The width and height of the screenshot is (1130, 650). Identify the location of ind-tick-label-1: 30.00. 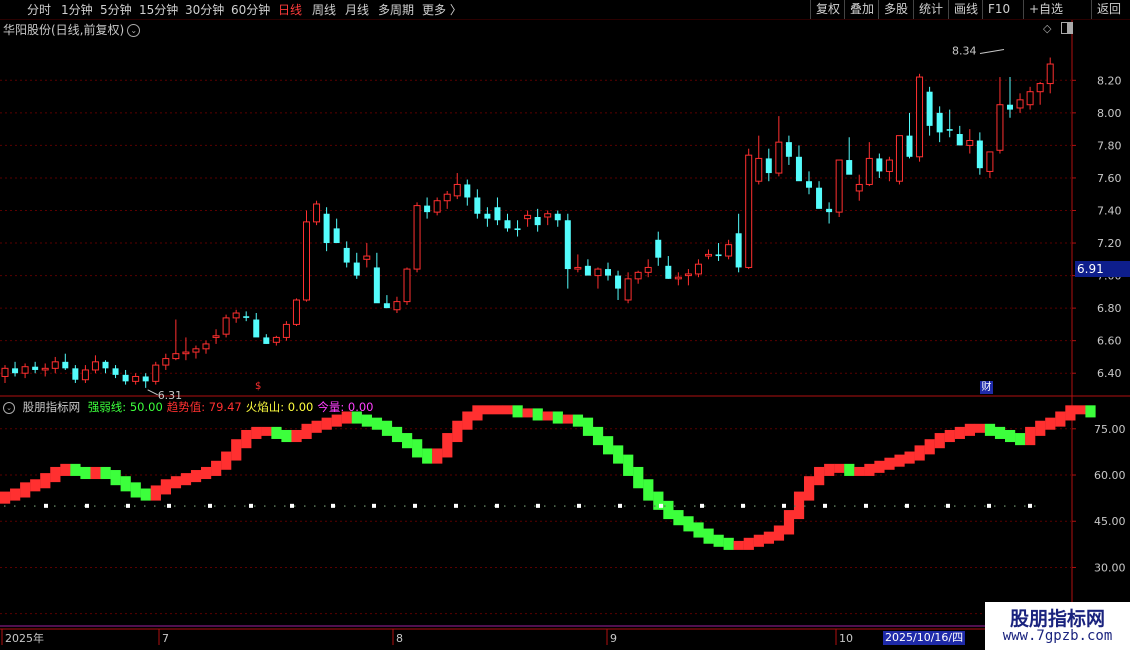
(1110, 567).